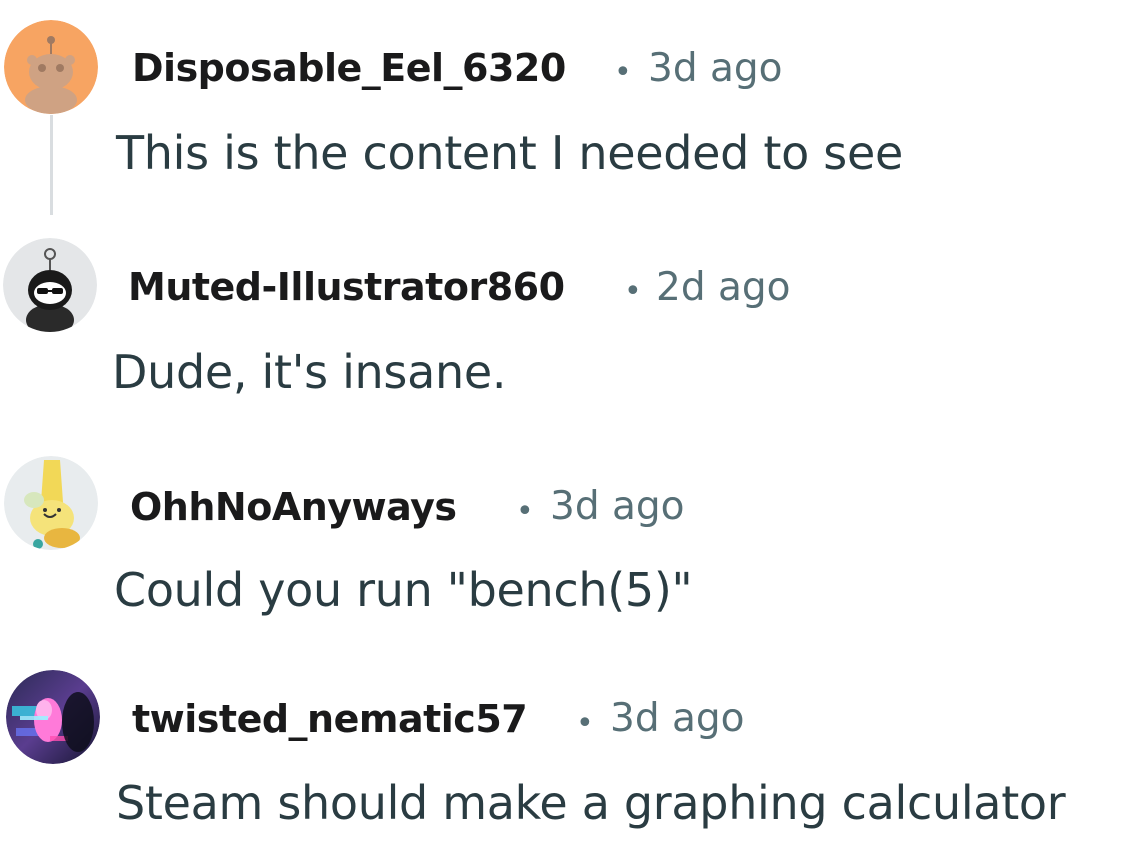 The width and height of the screenshot is (1131, 858). Describe the element at coordinates (349, 68) in the screenshot. I see `username: Disposable_Eel_6320` at that location.